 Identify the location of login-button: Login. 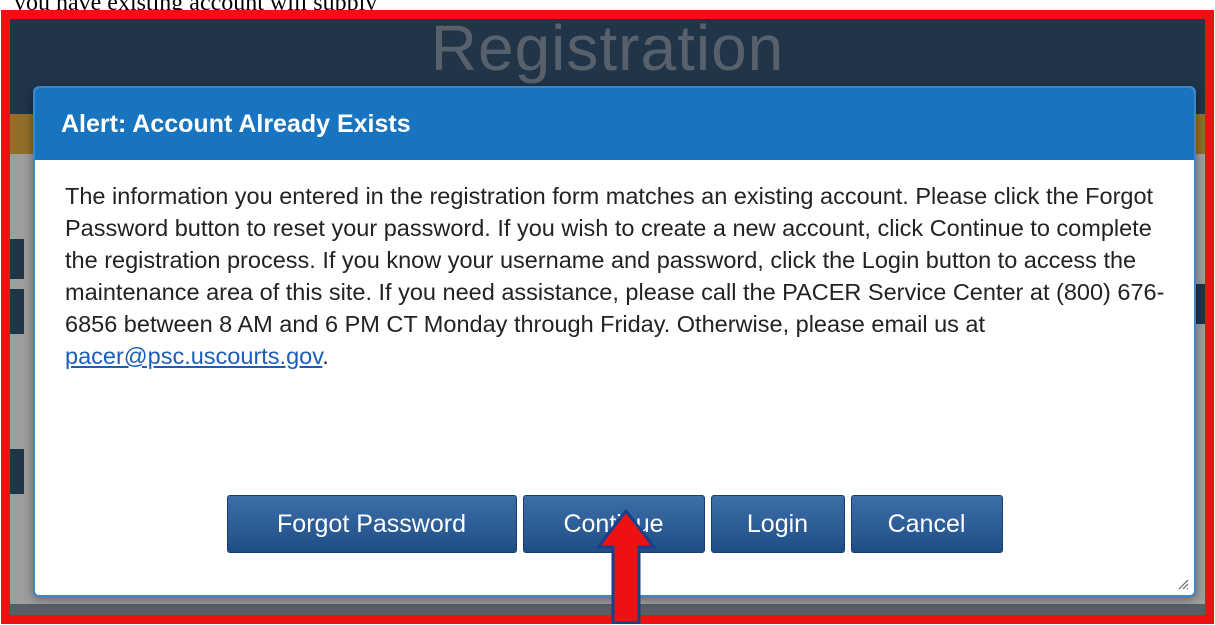
(777, 524).